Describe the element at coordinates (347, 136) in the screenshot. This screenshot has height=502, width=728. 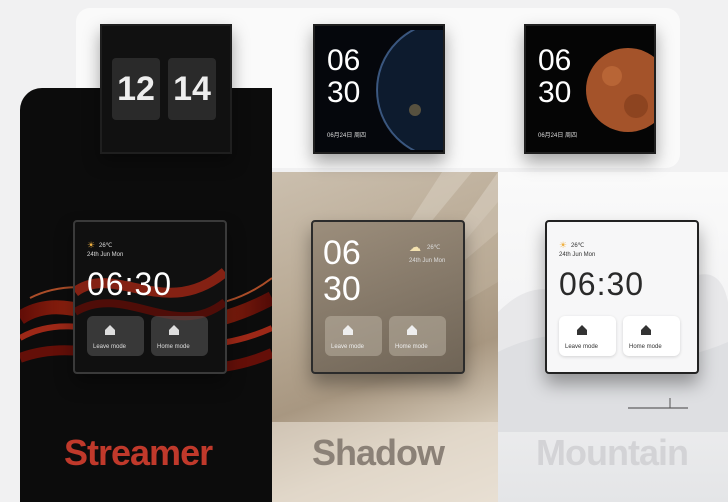
I see `earth-date: 06月24日 周四` at that location.